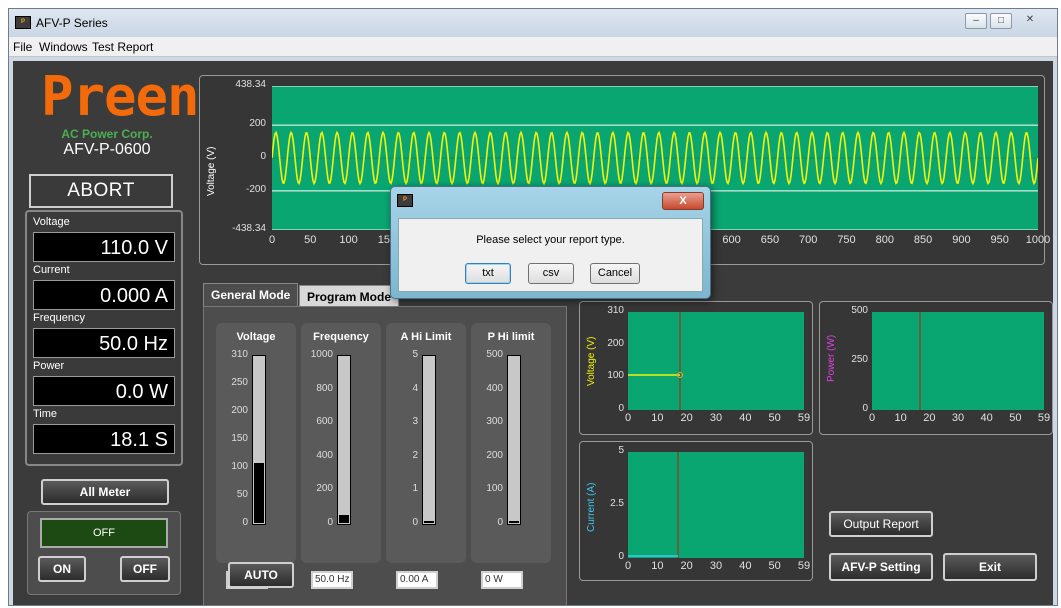  Describe the element at coordinates (1015, 418) in the screenshot. I see `power-trend-xtick: 50` at that location.